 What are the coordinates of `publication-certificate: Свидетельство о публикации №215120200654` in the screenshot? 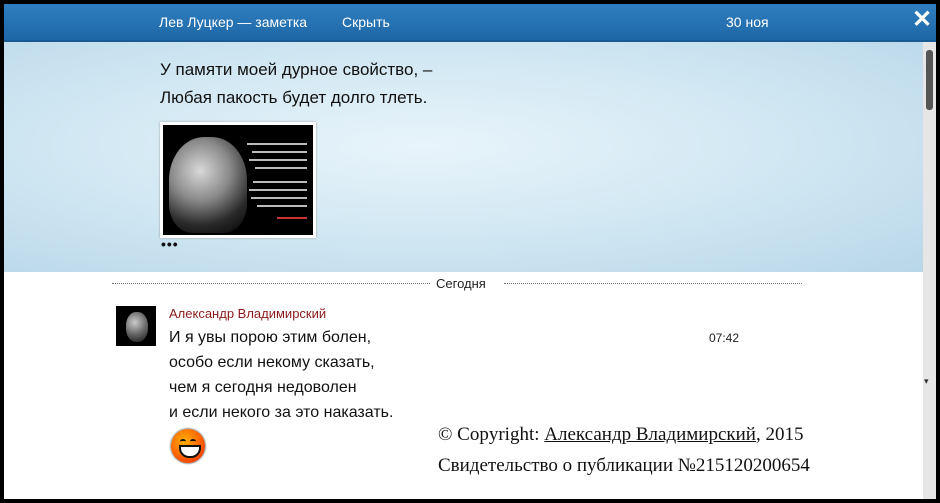 It's located at (624, 465).